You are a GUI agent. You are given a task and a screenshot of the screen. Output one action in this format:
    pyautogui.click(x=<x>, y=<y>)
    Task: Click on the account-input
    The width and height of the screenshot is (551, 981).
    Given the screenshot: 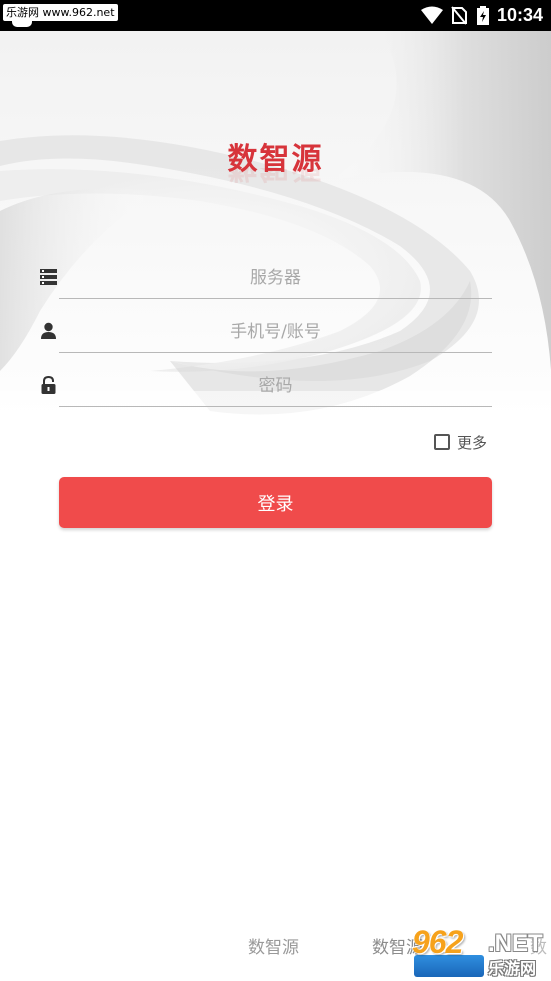 What is the action you would take?
    pyautogui.click(x=275, y=332)
    